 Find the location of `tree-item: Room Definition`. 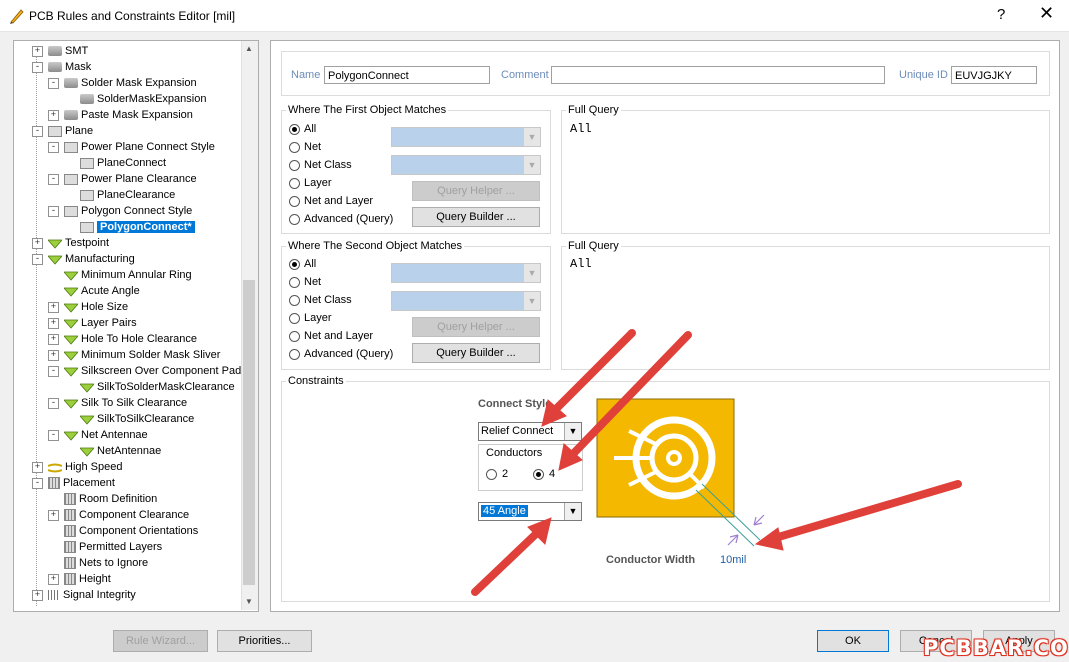

tree-item: Room Definition is located at coordinates (110, 499).